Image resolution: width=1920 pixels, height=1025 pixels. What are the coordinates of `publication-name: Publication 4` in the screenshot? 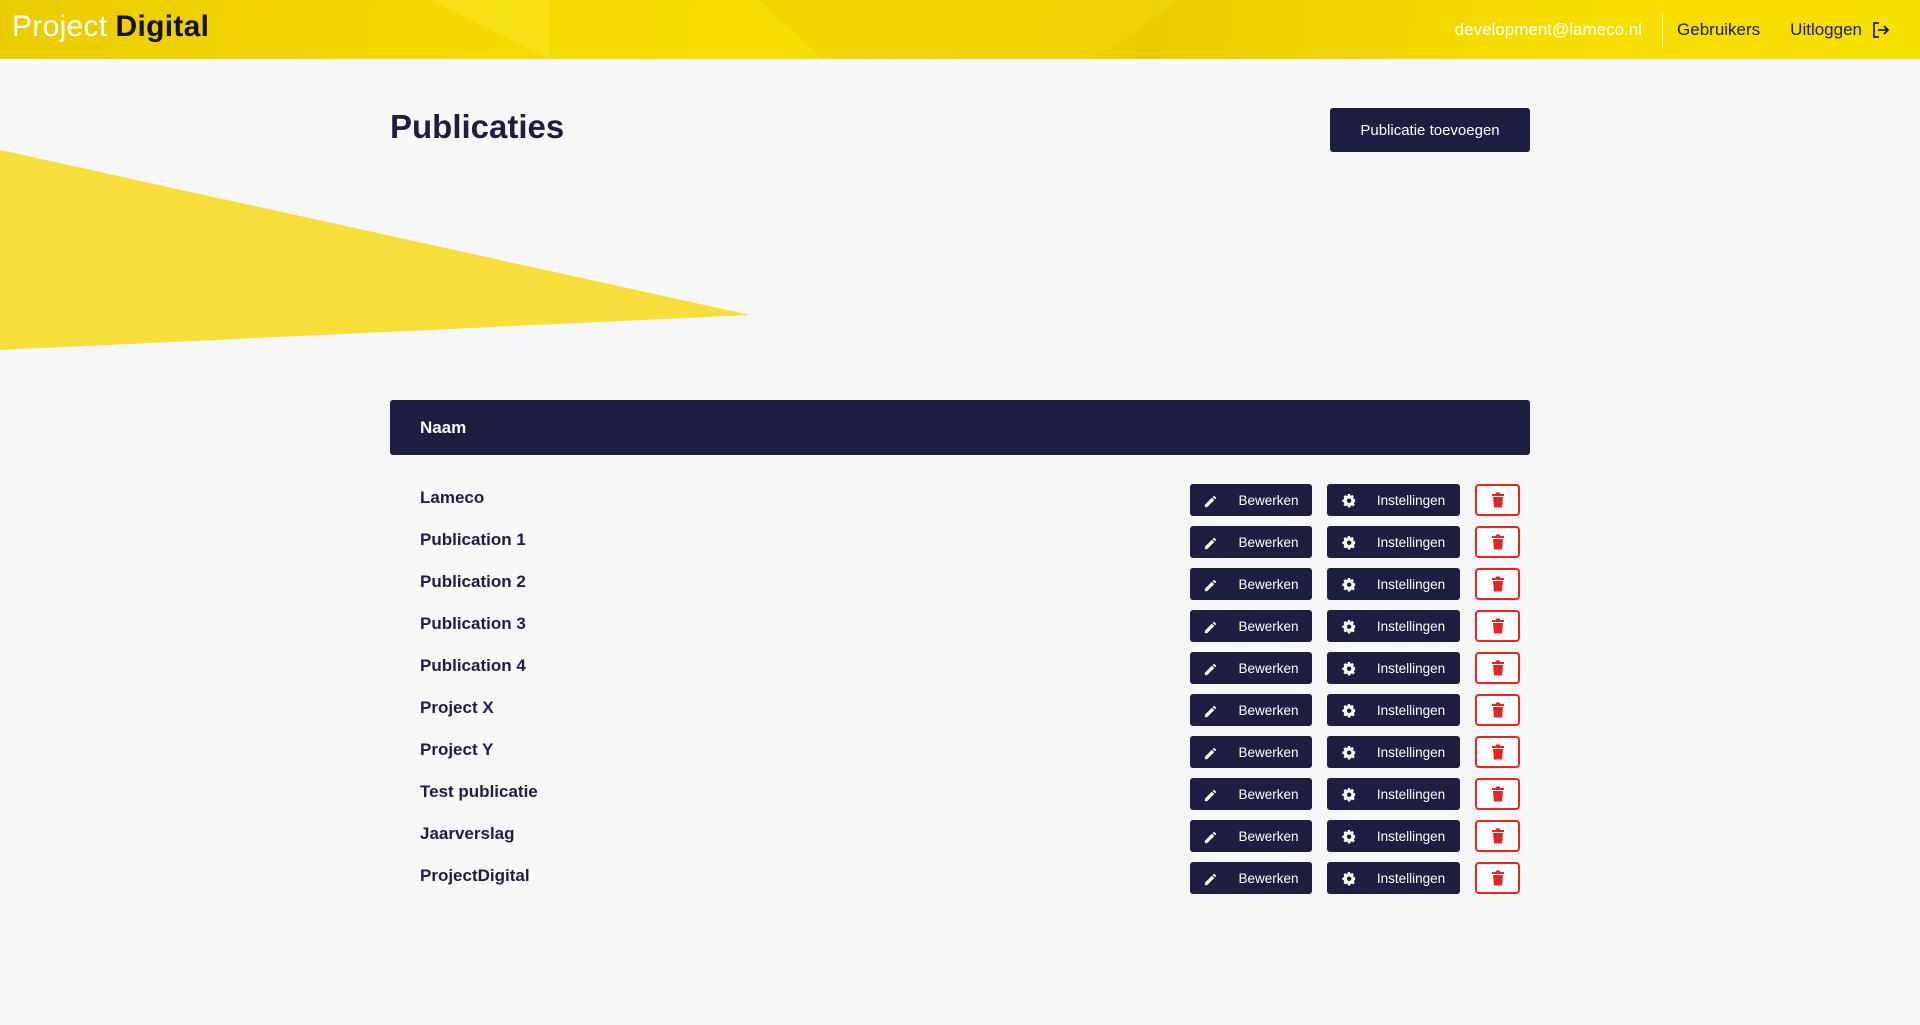 It's located at (473, 665).